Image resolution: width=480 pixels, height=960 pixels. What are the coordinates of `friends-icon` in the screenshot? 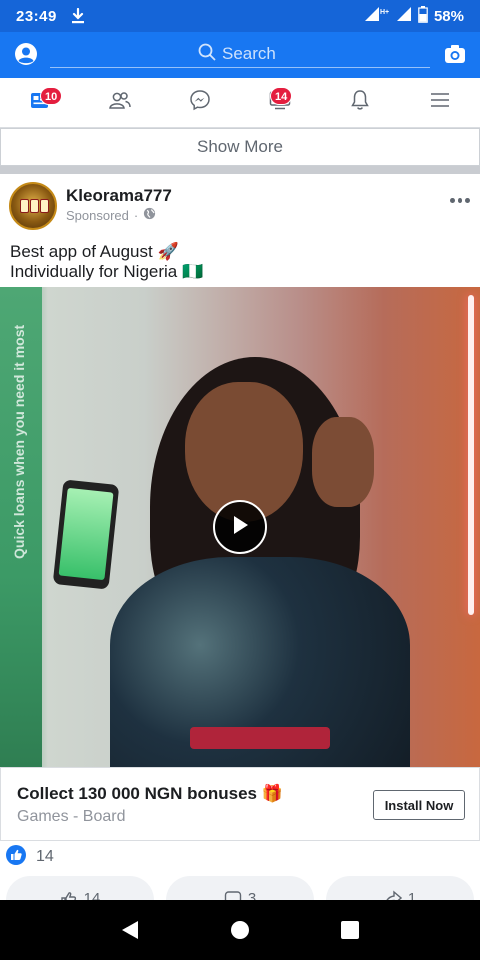 It's located at (120, 102).